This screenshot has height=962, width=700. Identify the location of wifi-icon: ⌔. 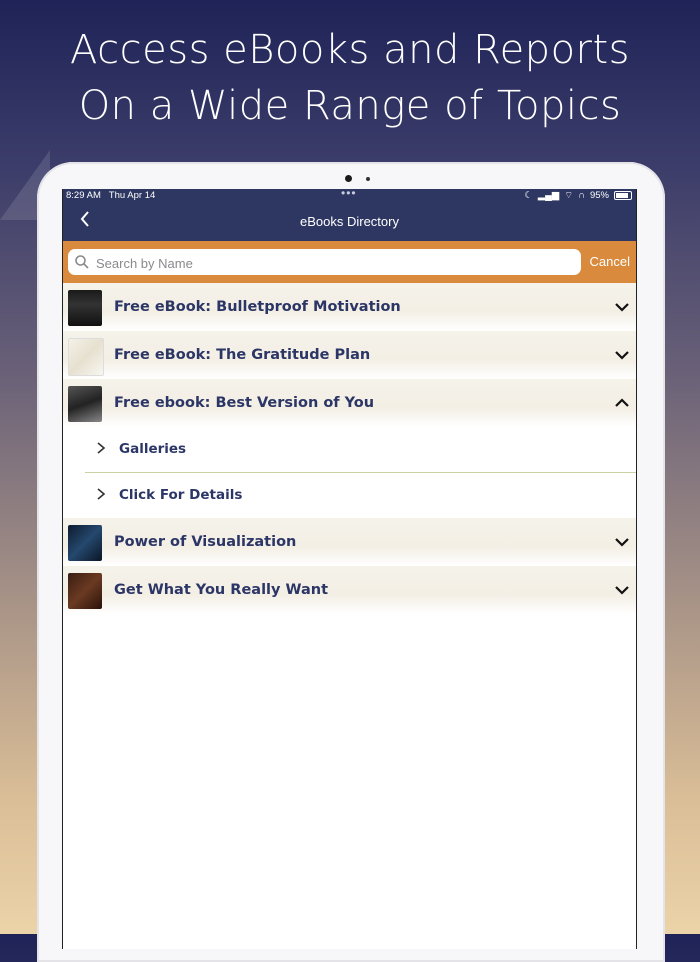
(569, 195).